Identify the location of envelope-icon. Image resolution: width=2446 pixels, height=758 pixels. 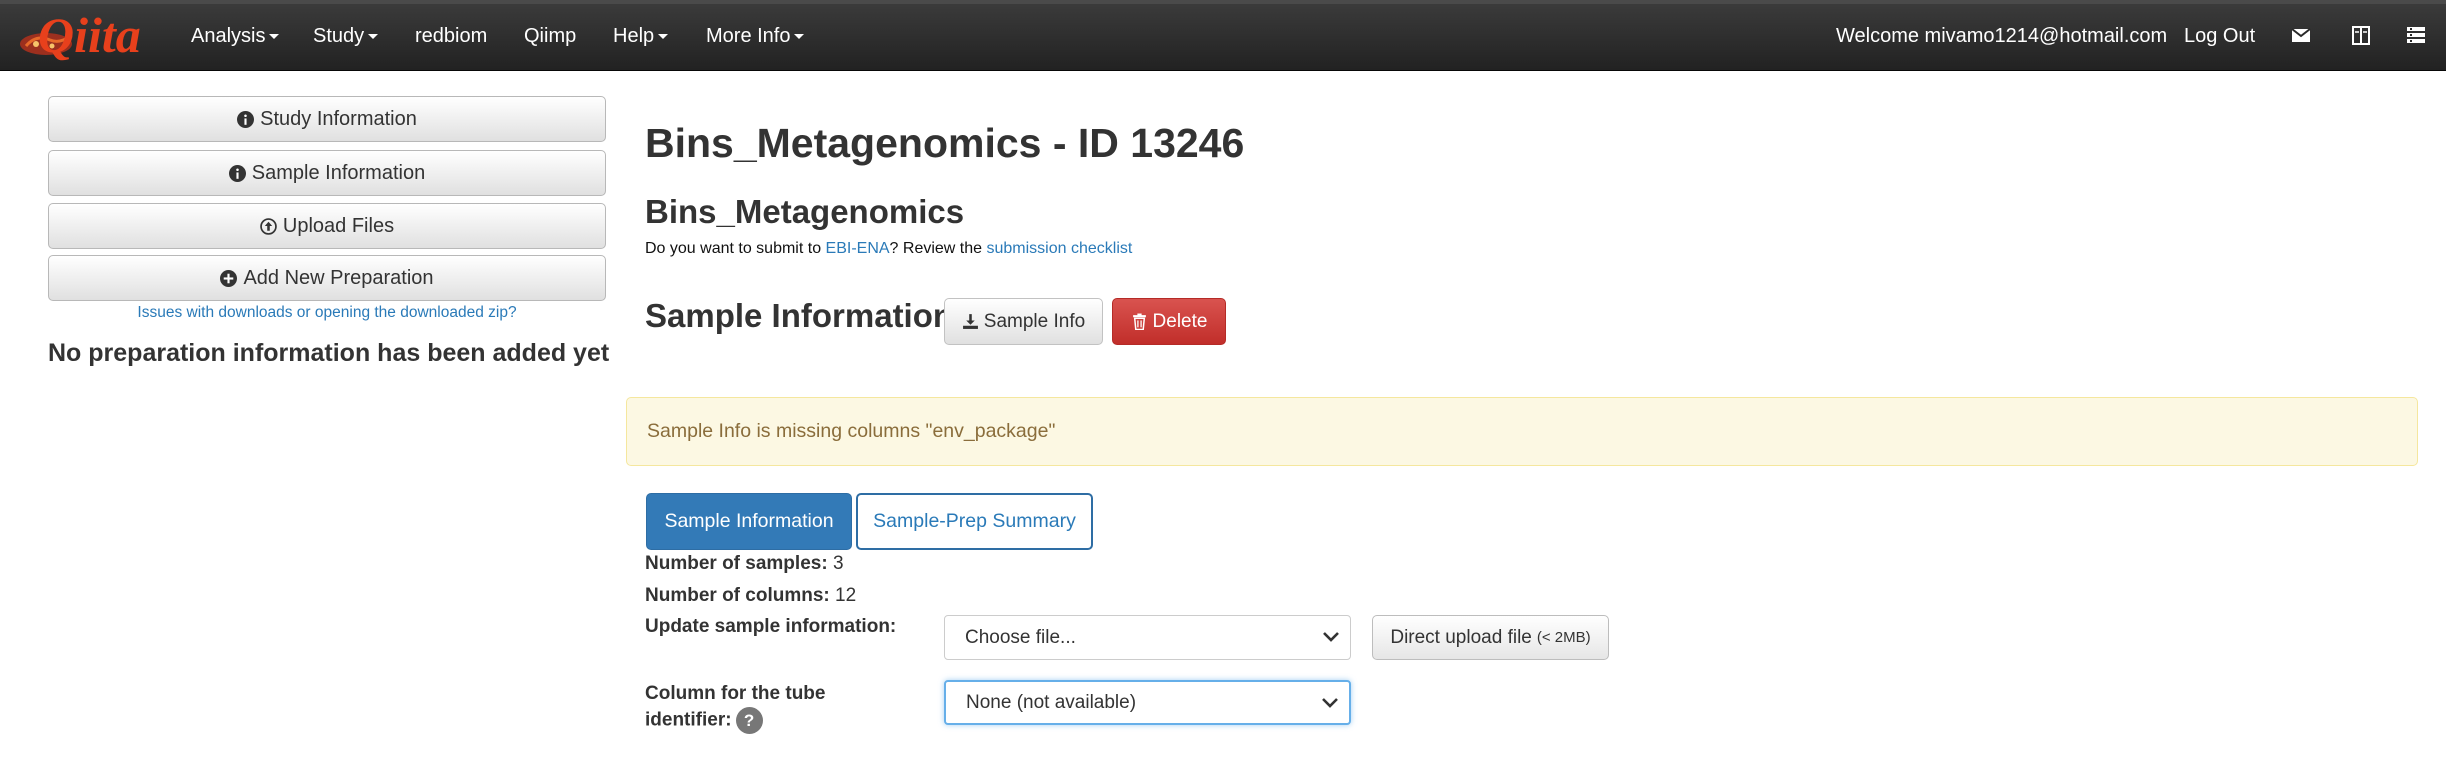
(2301, 35).